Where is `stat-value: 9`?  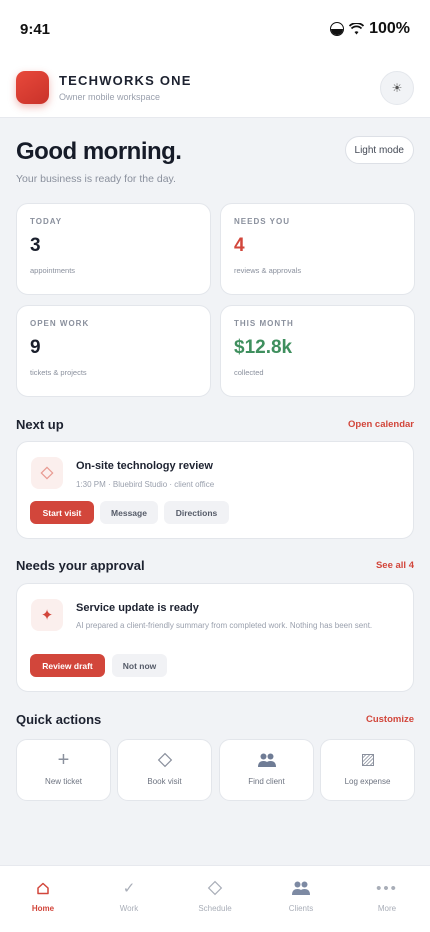
stat-value: 9 is located at coordinates (35, 347).